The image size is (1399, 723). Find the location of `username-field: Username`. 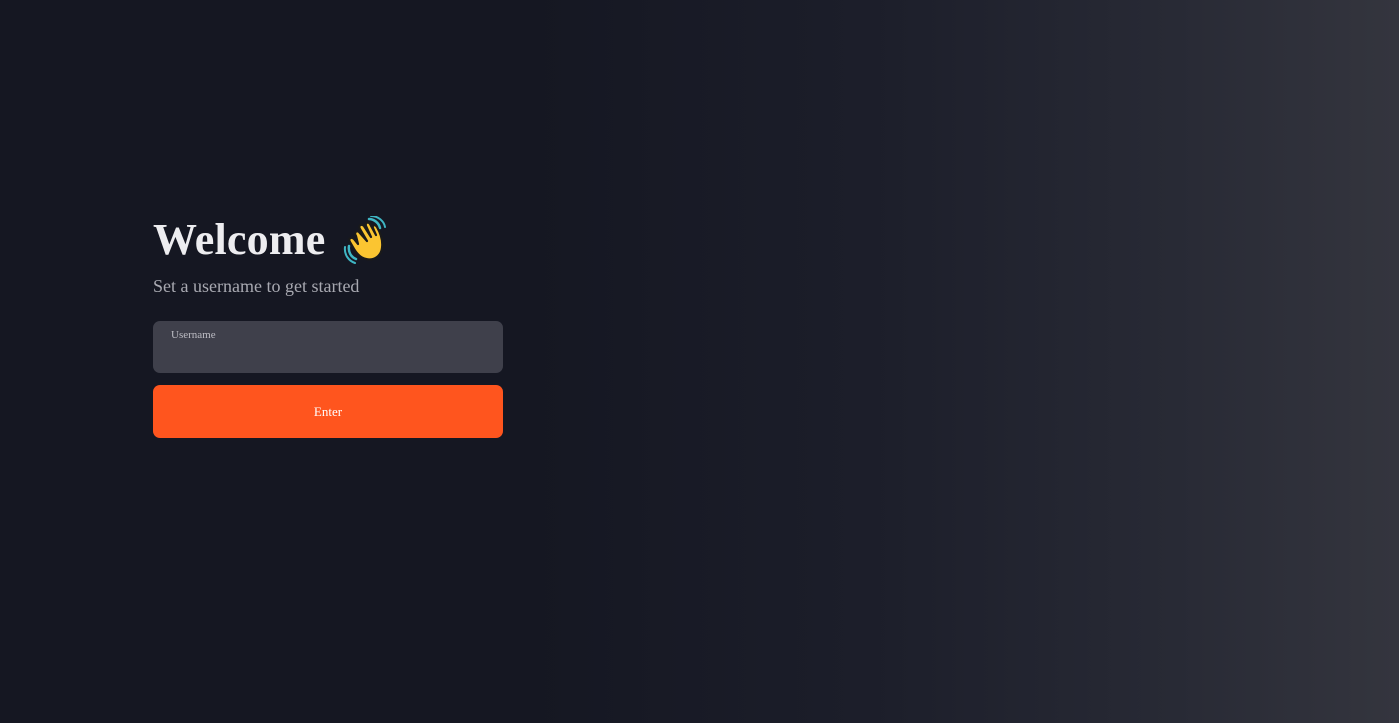

username-field: Username is located at coordinates (328, 347).